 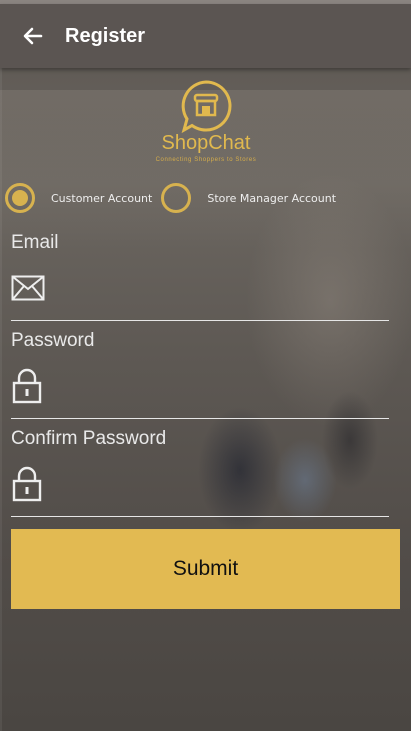 What do you see at coordinates (102, 198) in the screenshot?
I see `customer-account-label: Customer Account` at bounding box center [102, 198].